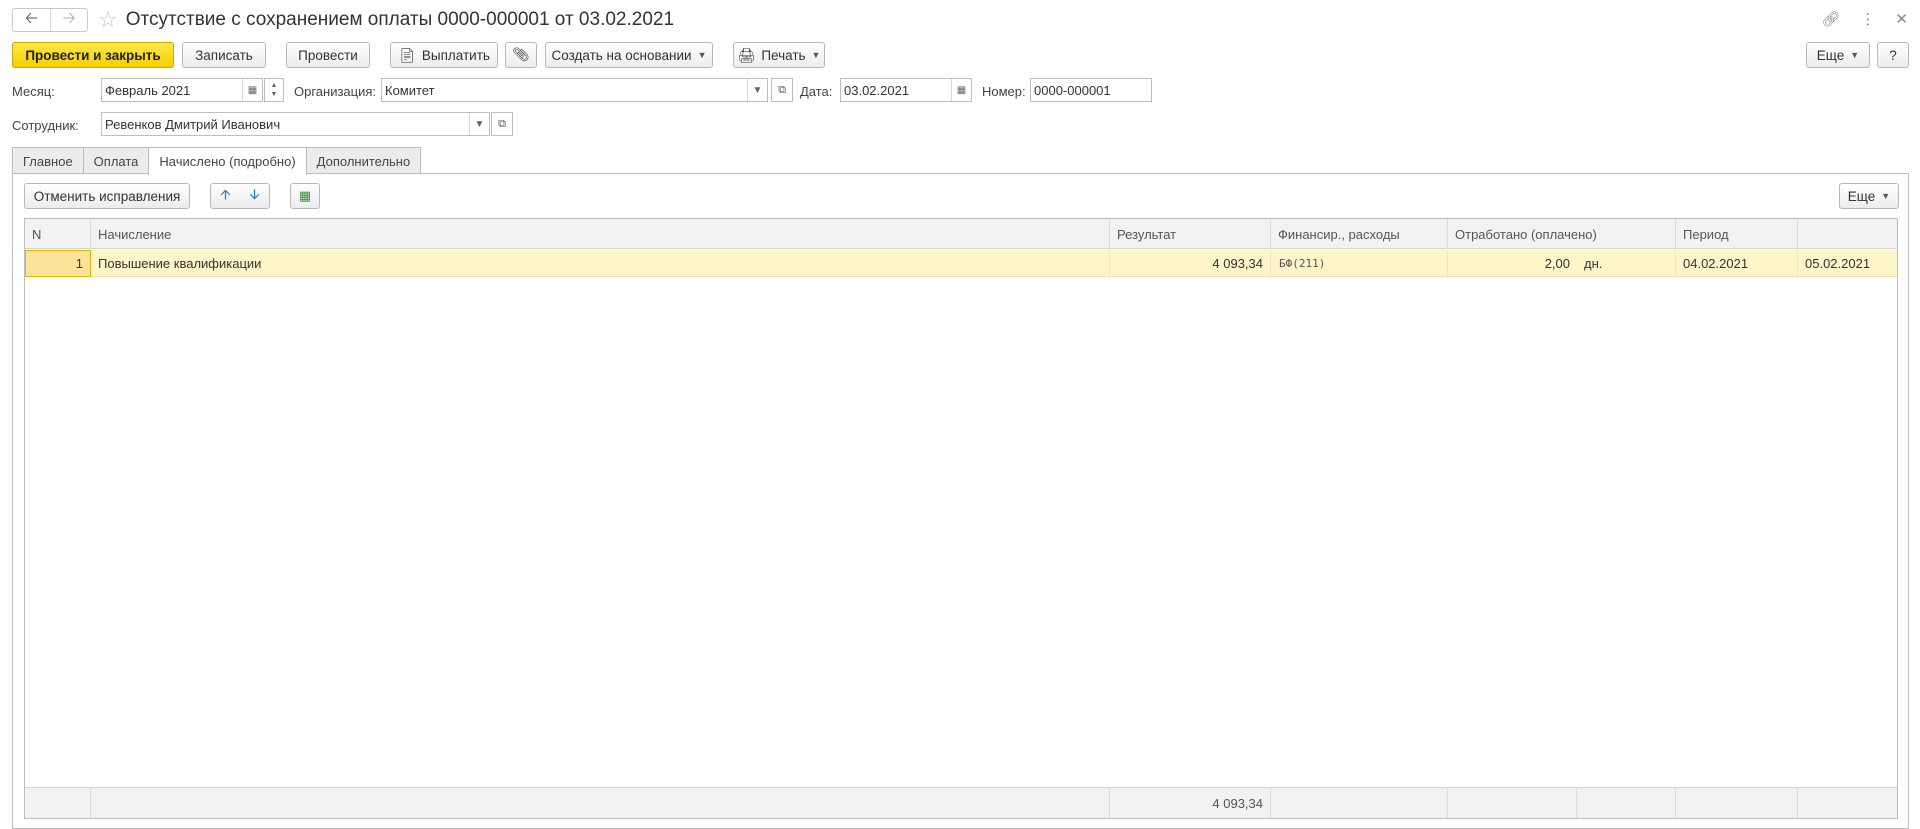 Image resolution: width=1920 pixels, height=829 pixels. What do you see at coordinates (274, 85) in the screenshot?
I see `stepper-up-icon: ▲` at bounding box center [274, 85].